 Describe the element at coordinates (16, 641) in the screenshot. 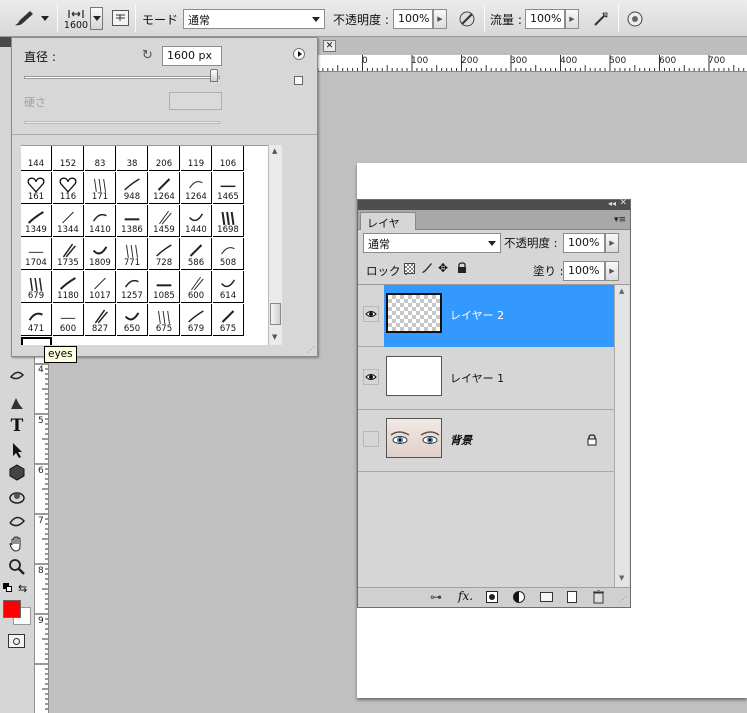

I see `quick-mask-icon` at that location.